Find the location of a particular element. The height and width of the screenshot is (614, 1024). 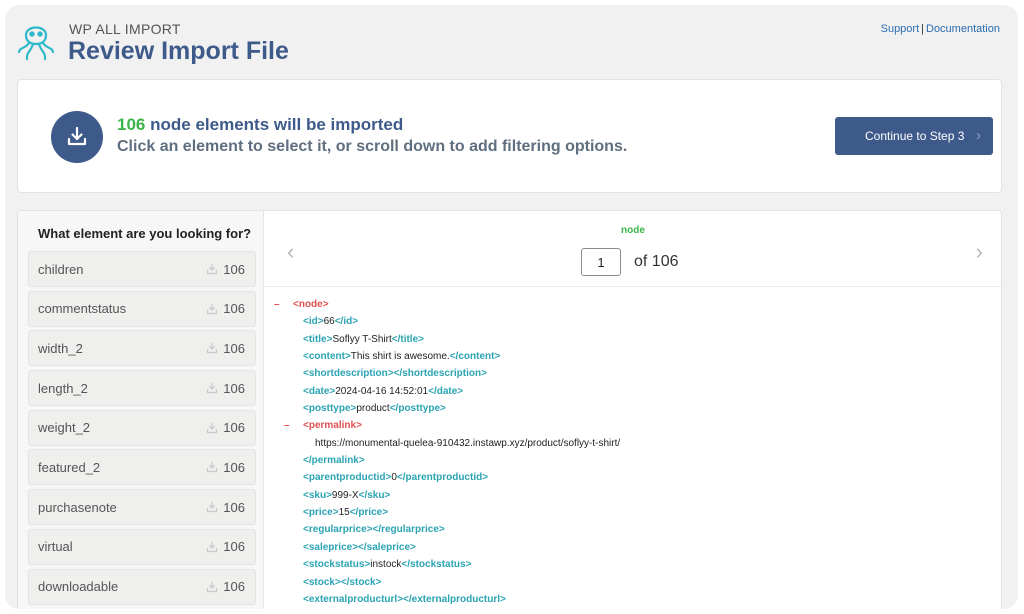

continue-button: Continue to Step 3 › is located at coordinates (914, 136).